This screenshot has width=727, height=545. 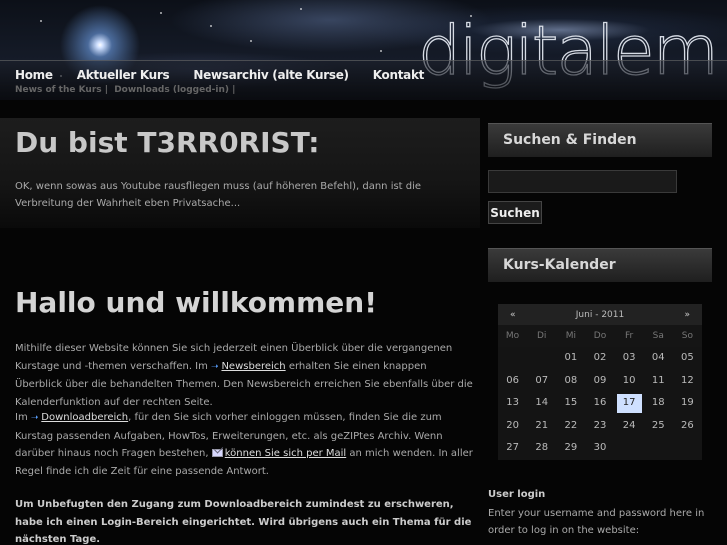 I want to click on nav-newsarchiv: Newsarchiv (alte Kurse), so click(x=271, y=75).